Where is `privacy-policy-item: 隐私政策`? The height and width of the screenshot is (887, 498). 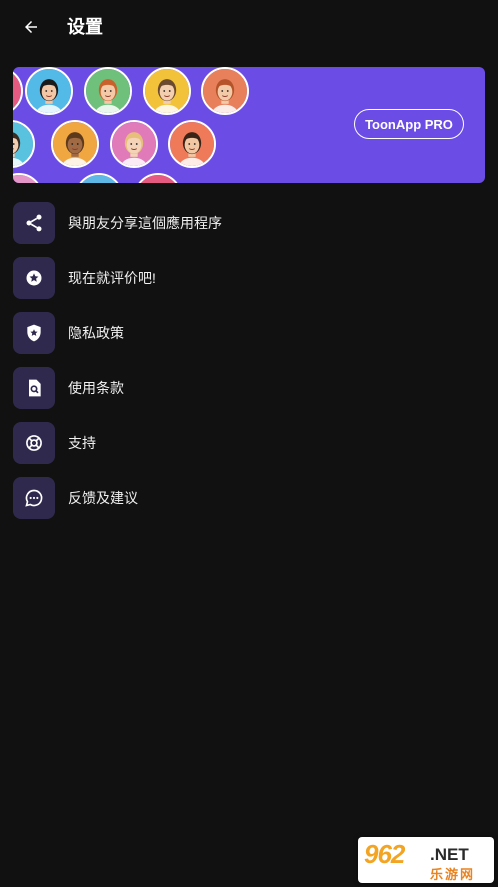
privacy-policy-item: 隐私政策 is located at coordinates (249, 337).